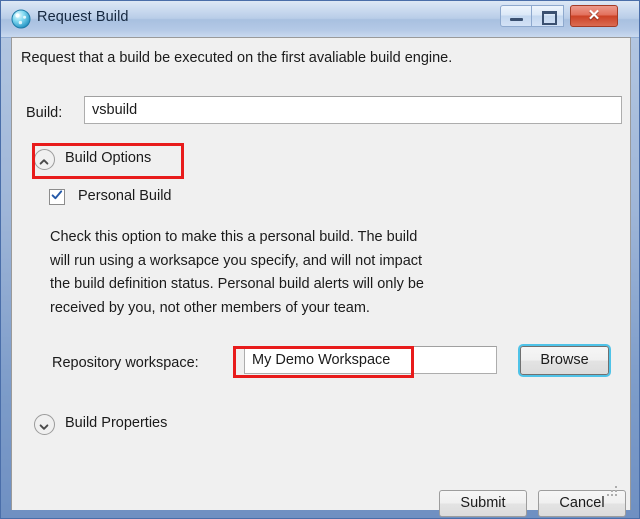 The width and height of the screenshot is (640, 519). I want to click on repository-workspace-input: My Demo Workspace, so click(370, 360).